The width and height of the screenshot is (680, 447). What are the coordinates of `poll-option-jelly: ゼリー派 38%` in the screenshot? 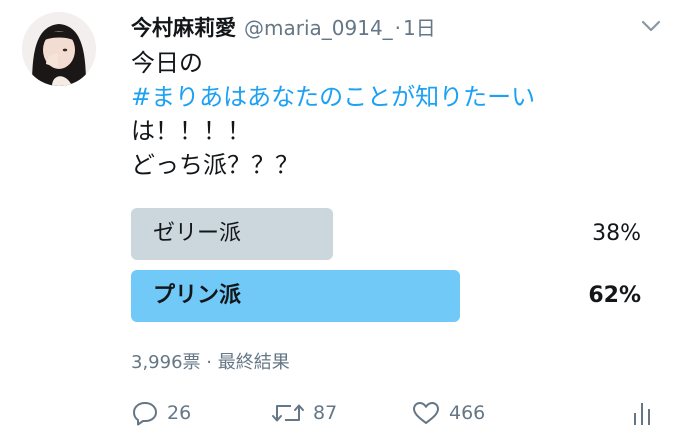 It's located at (386, 234).